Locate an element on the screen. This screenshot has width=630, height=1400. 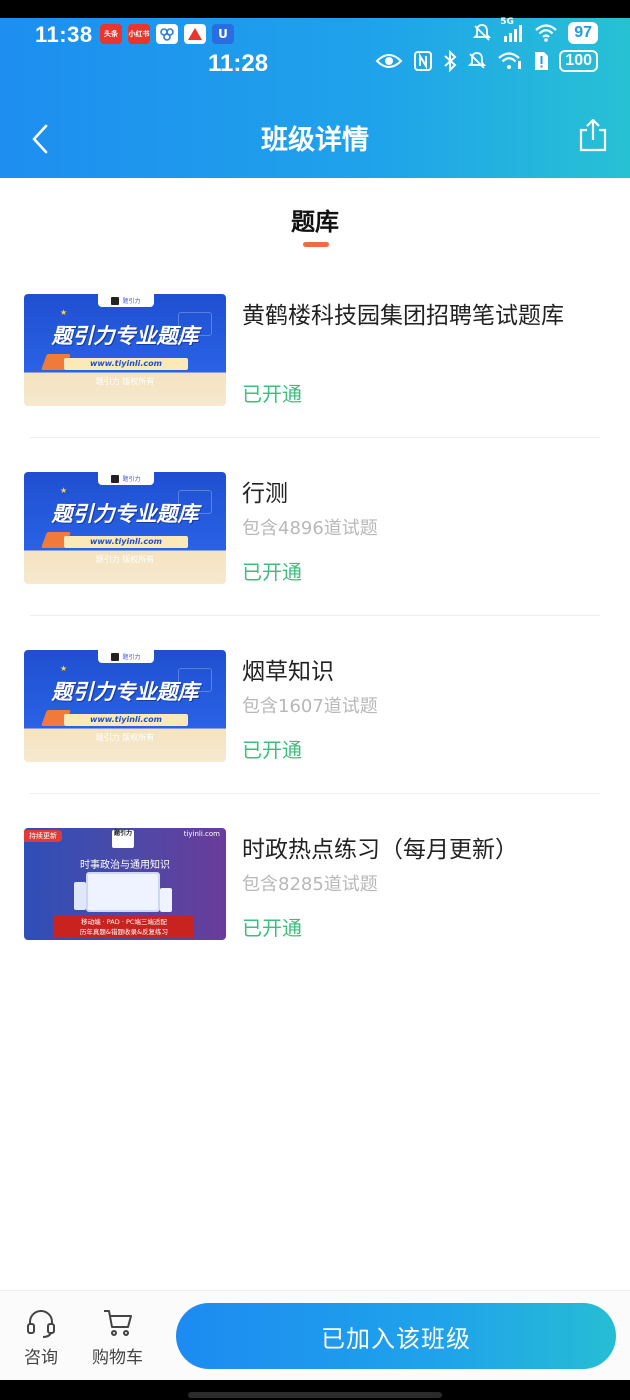
bluetooth-icon is located at coordinates (450, 61).